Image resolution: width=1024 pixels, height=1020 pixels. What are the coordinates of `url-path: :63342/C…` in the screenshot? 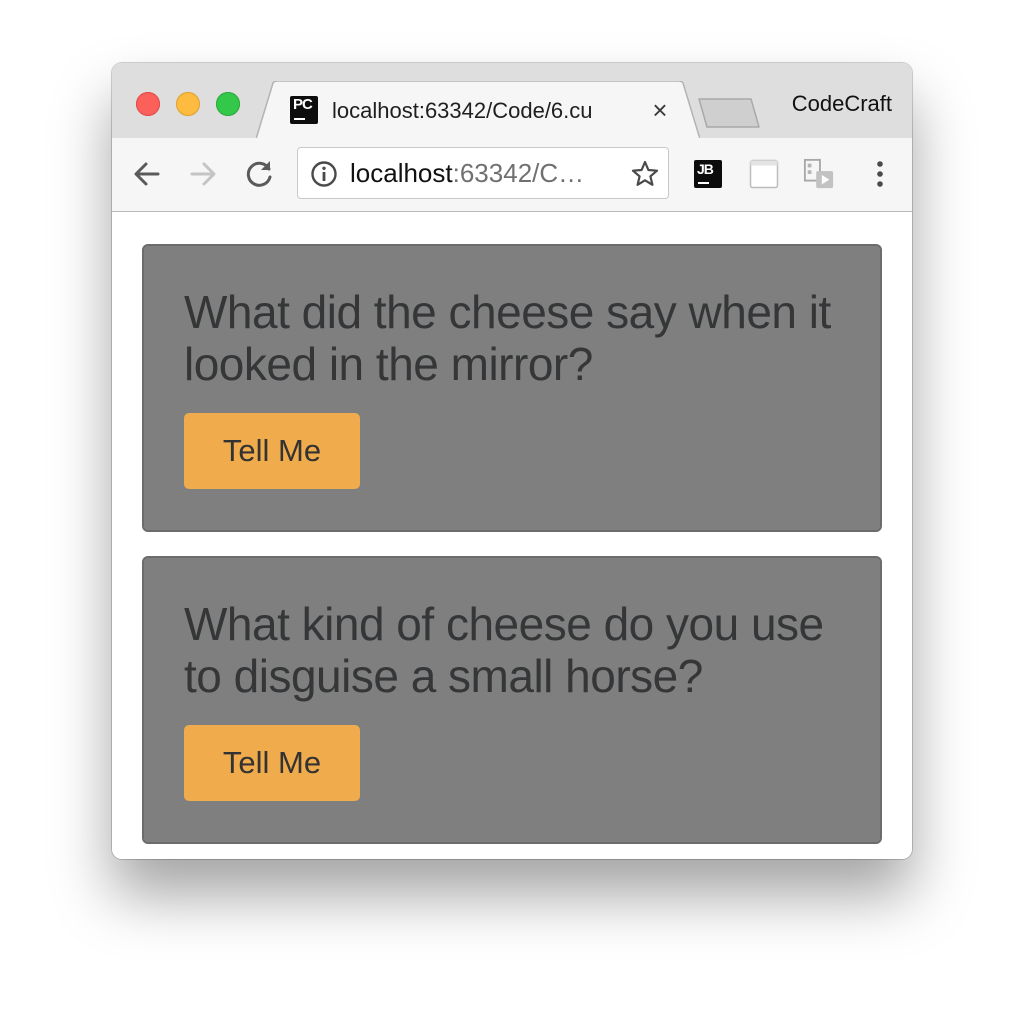 It's located at (518, 173).